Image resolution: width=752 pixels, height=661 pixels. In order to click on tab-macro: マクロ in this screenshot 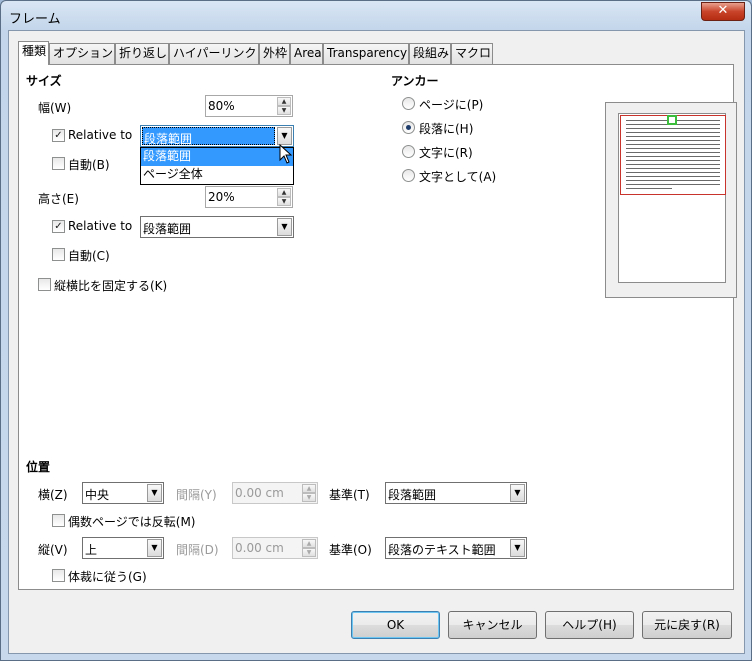, I will do `click(472, 53)`.